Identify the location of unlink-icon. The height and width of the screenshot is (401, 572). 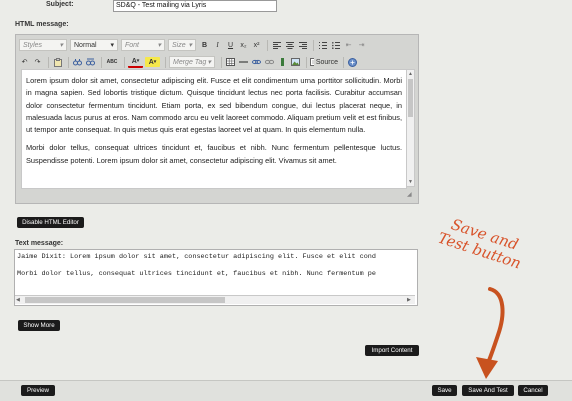
(269, 62).